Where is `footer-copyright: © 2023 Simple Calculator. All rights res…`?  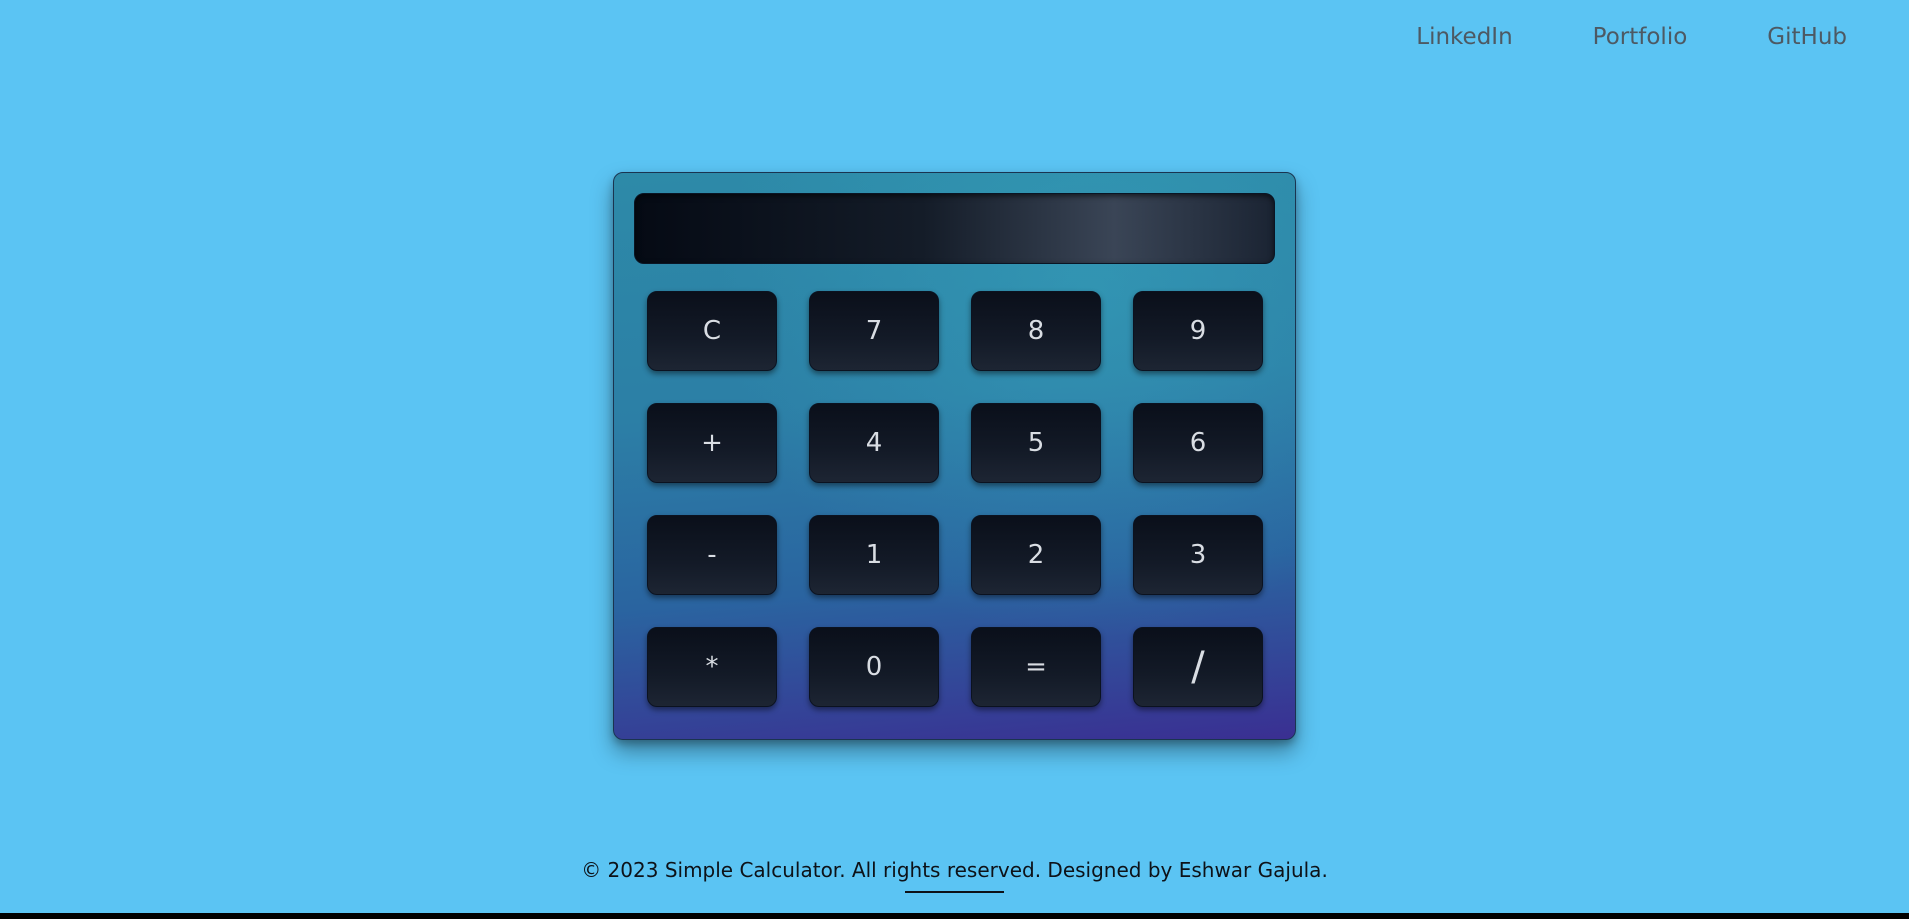
footer-copyright: © 2023 Simple Calculator. All rights res… is located at coordinates (954, 870).